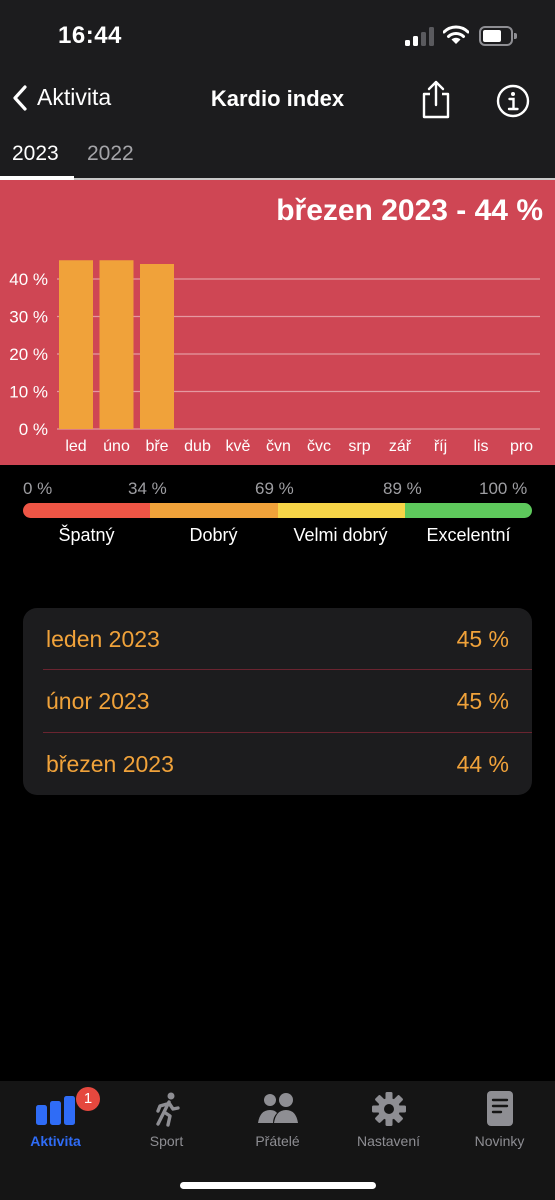 This screenshot has height=1200, width=555. What do you see at coordinates (110, 763) in the screenshot?
I see `list-item-month: březen 2023` at bounding box center [110, 763].